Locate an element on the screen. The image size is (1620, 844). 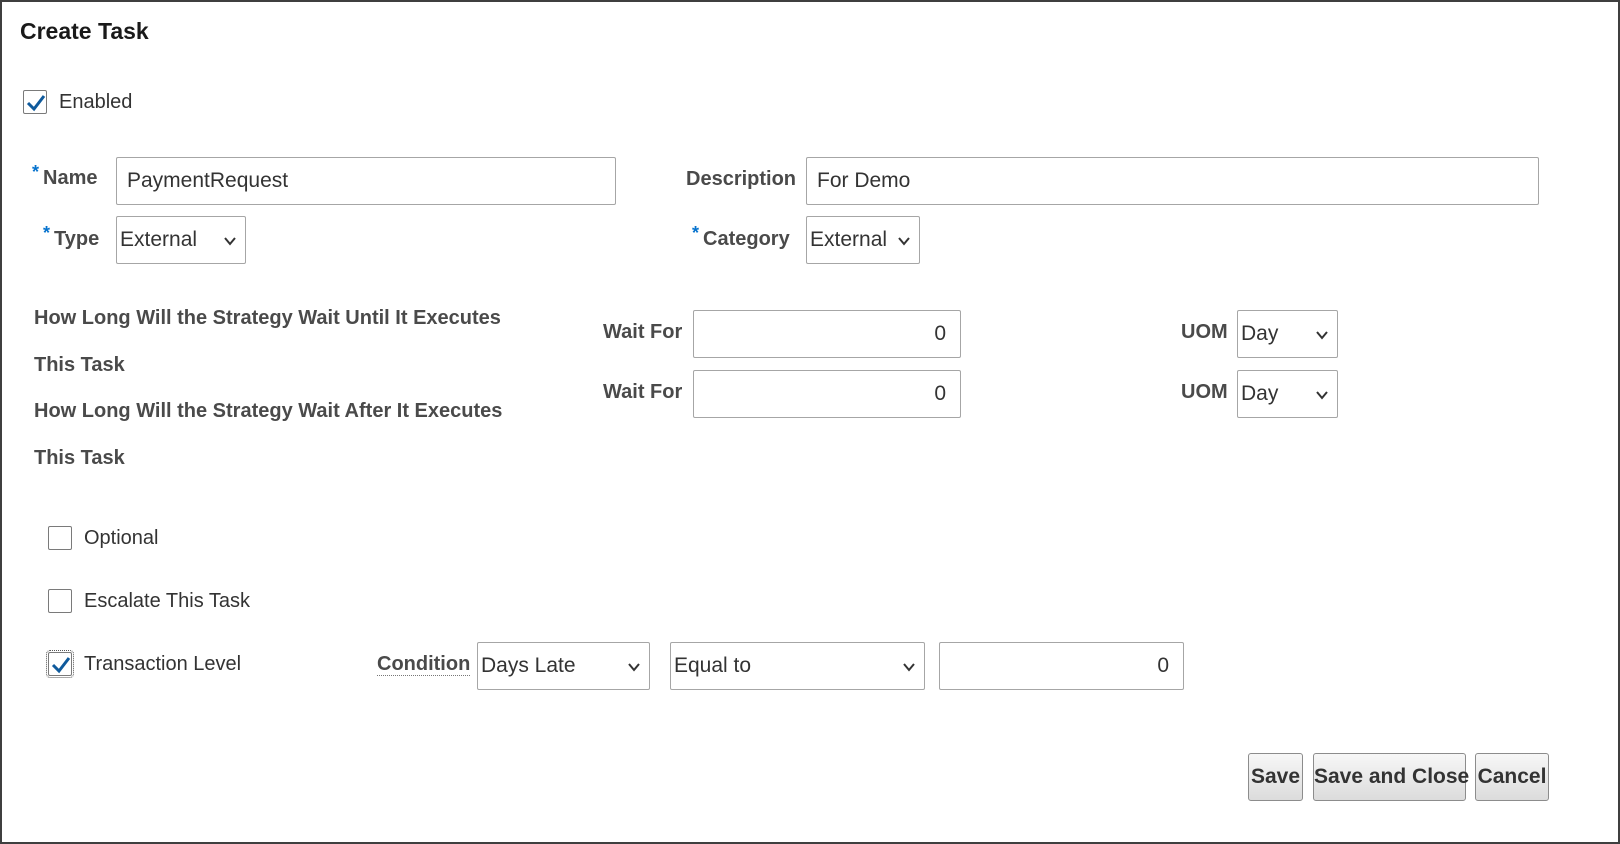
enabled-checkbox is located at coordinates (35, 102).